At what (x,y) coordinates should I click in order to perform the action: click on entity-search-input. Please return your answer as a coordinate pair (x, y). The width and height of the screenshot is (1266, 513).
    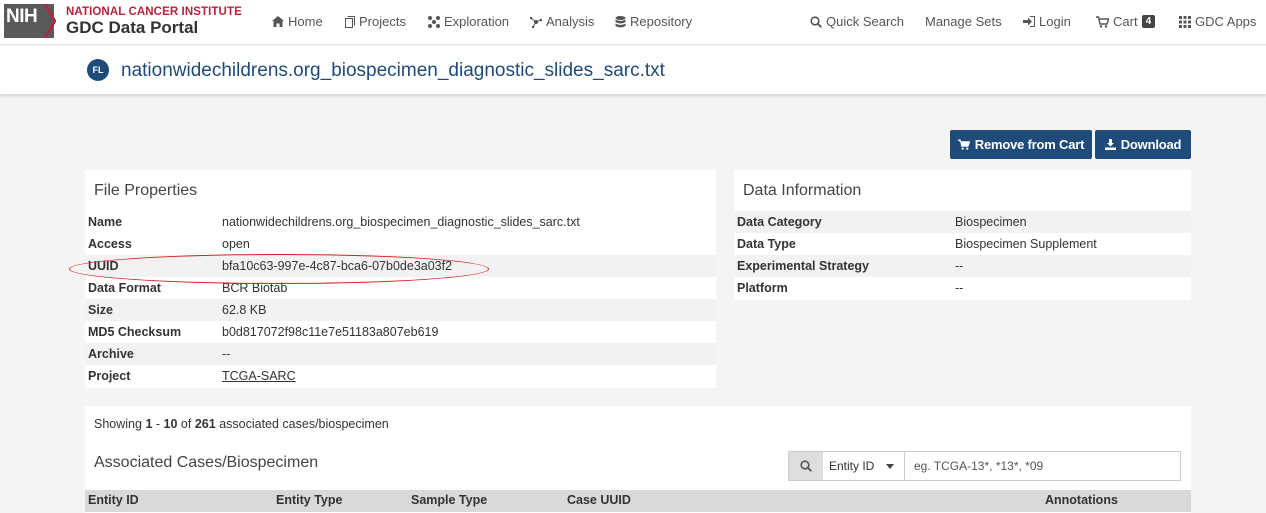
    Looking at the image, I should click on (1042, 466).